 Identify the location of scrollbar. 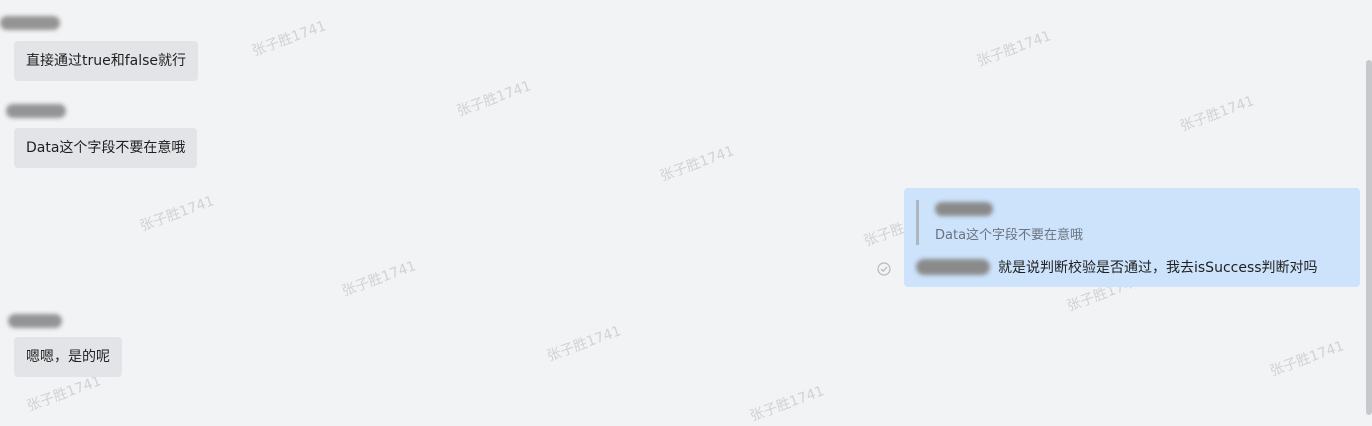
(1369, 237).